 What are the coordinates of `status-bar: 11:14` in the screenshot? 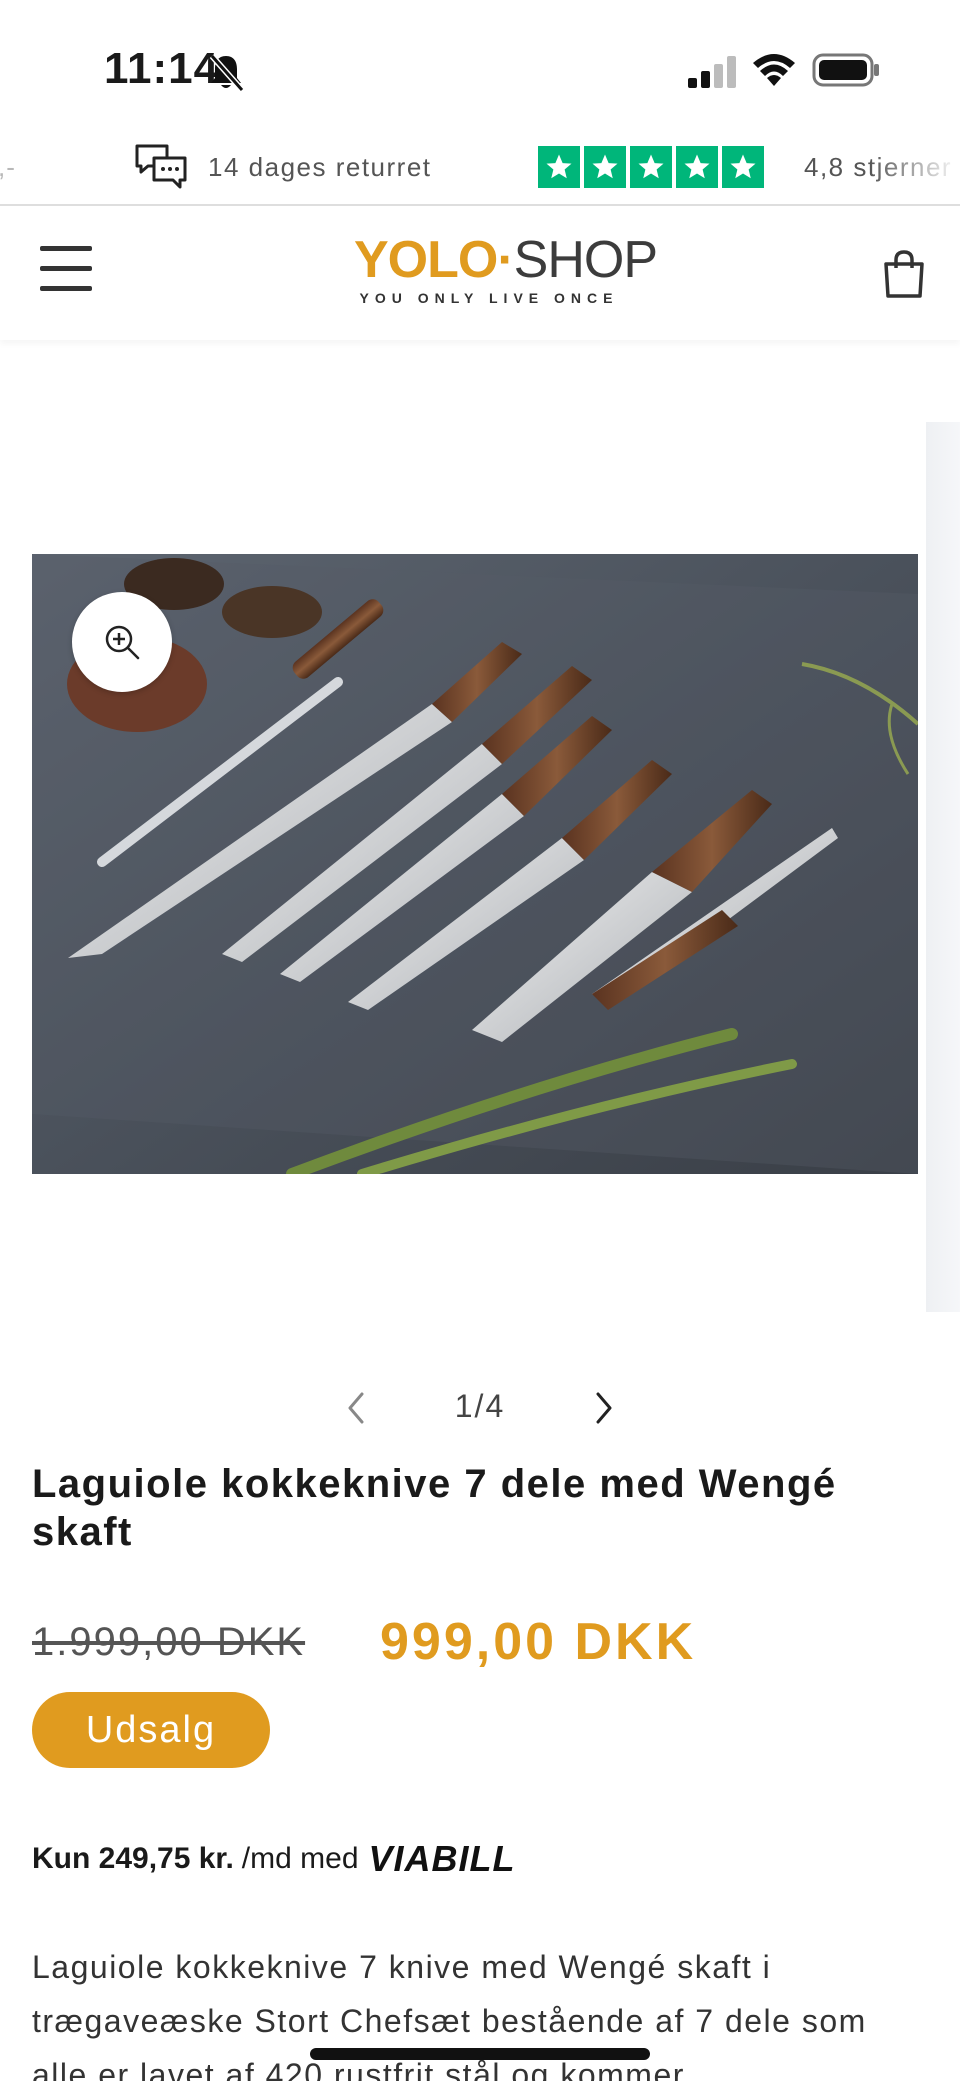 It's located at (480, 65).